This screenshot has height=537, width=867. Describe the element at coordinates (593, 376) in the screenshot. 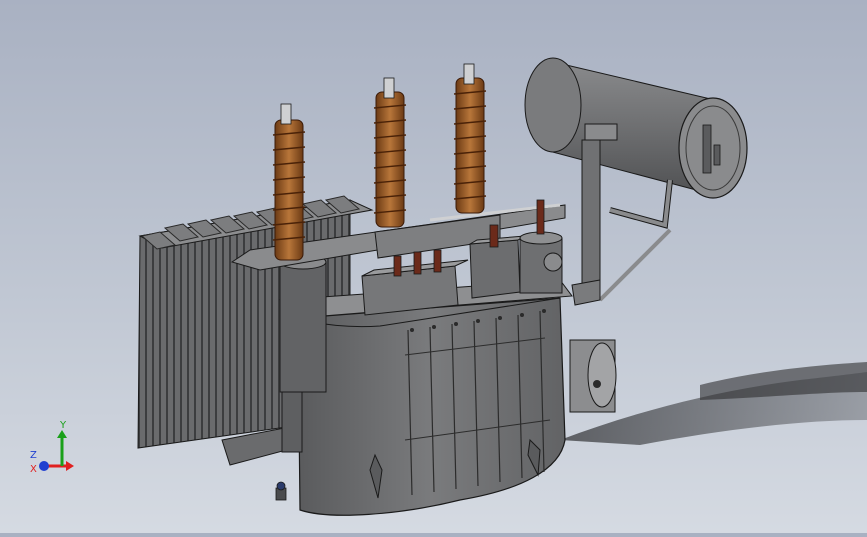

I see `pump-unit` at that location.